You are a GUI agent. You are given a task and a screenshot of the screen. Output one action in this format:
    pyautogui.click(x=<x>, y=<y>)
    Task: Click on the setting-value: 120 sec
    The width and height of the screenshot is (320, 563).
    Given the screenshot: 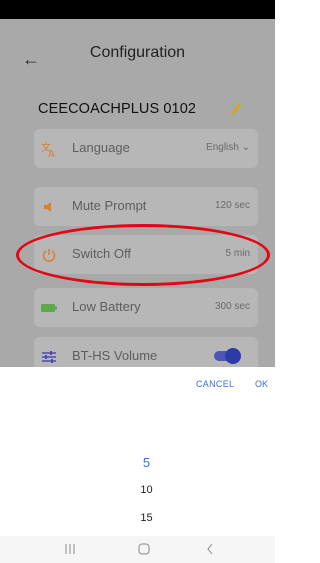 What is the action you would take?
    pyautogui.click(x=232, y=205)
    